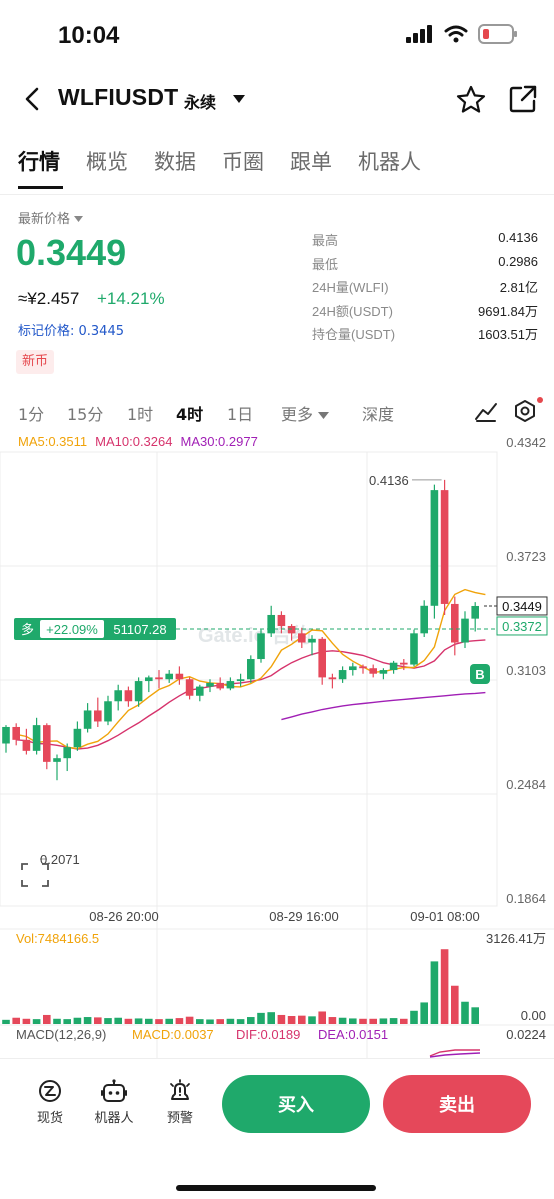  Describe the element at coordinates (180, 1102) in the screenshot. I see `nav-alert: 预警` at that location.